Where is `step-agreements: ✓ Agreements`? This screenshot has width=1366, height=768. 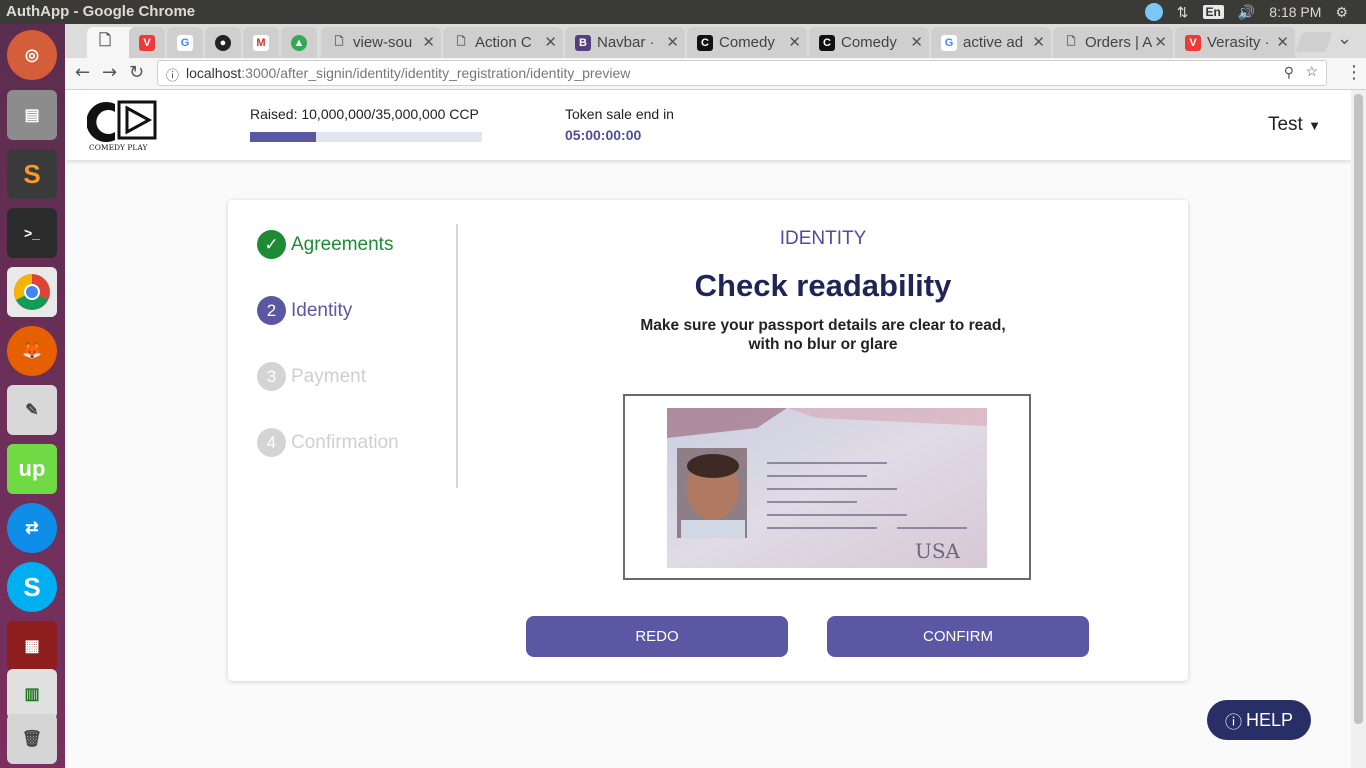
step-agreements: ✓ Agreements is located at coordinates (325, 244).